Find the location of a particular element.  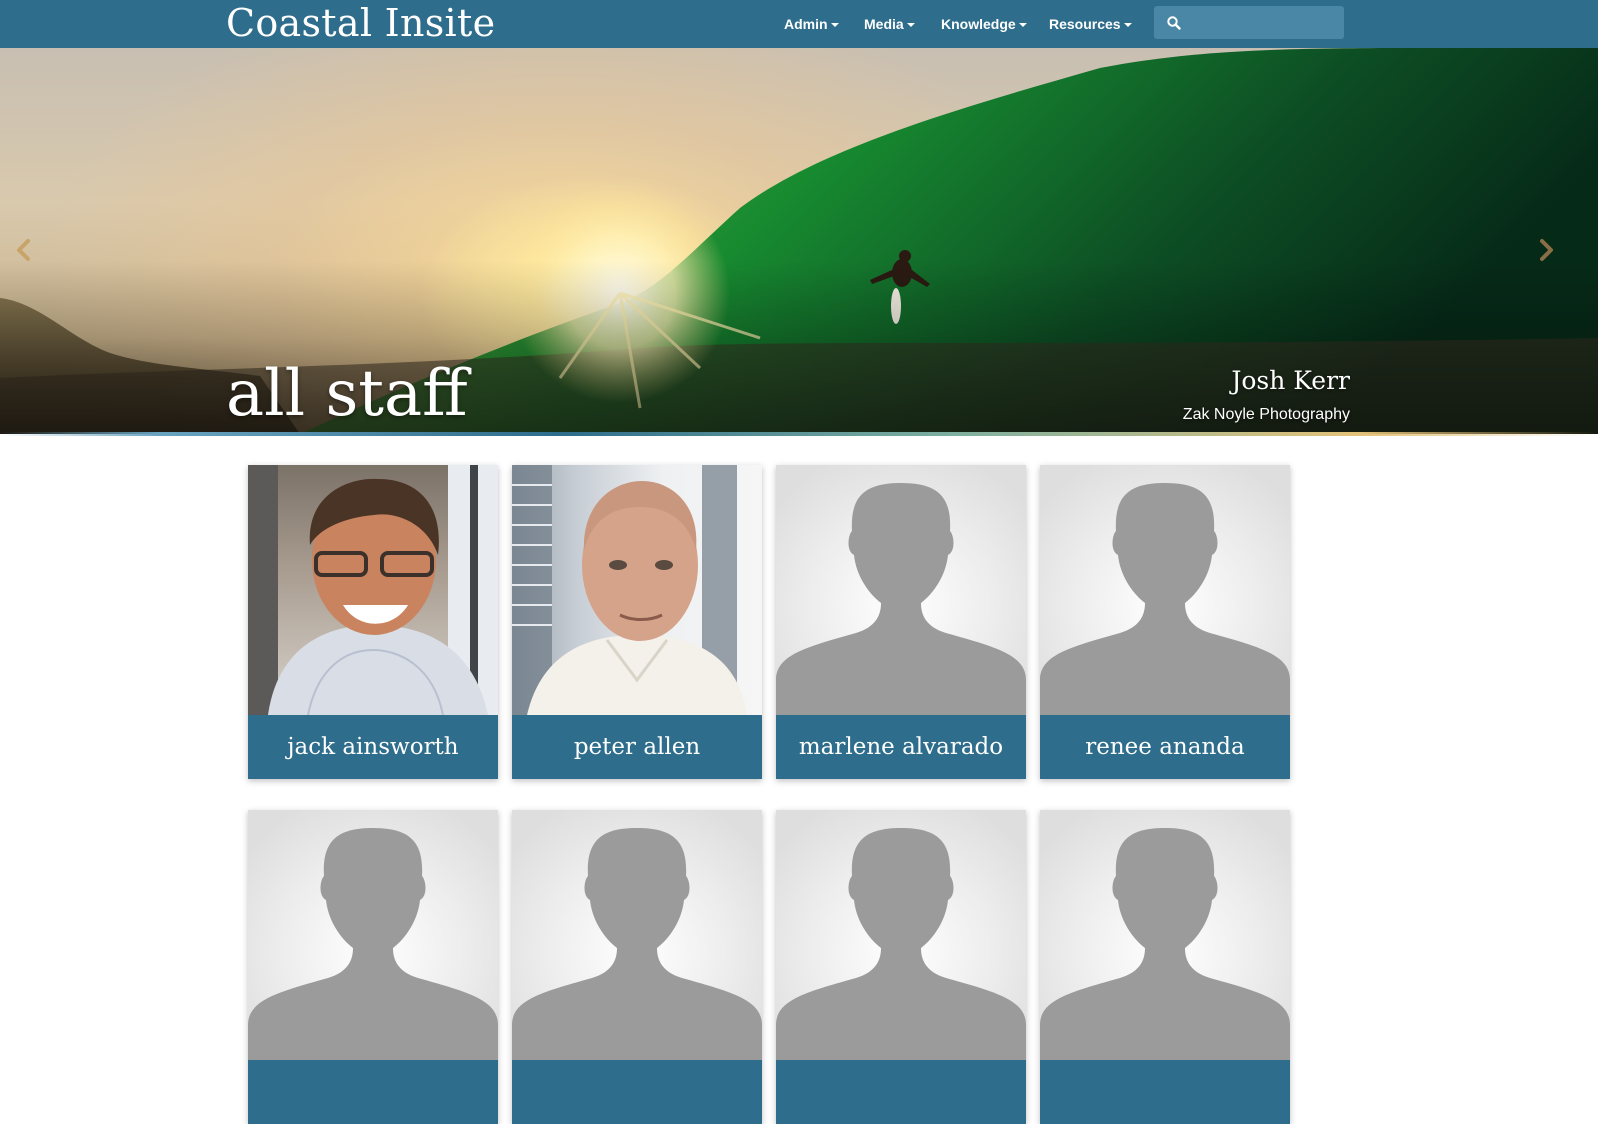

staff-card: jack ainsworth is located at coordinates (373, 622).